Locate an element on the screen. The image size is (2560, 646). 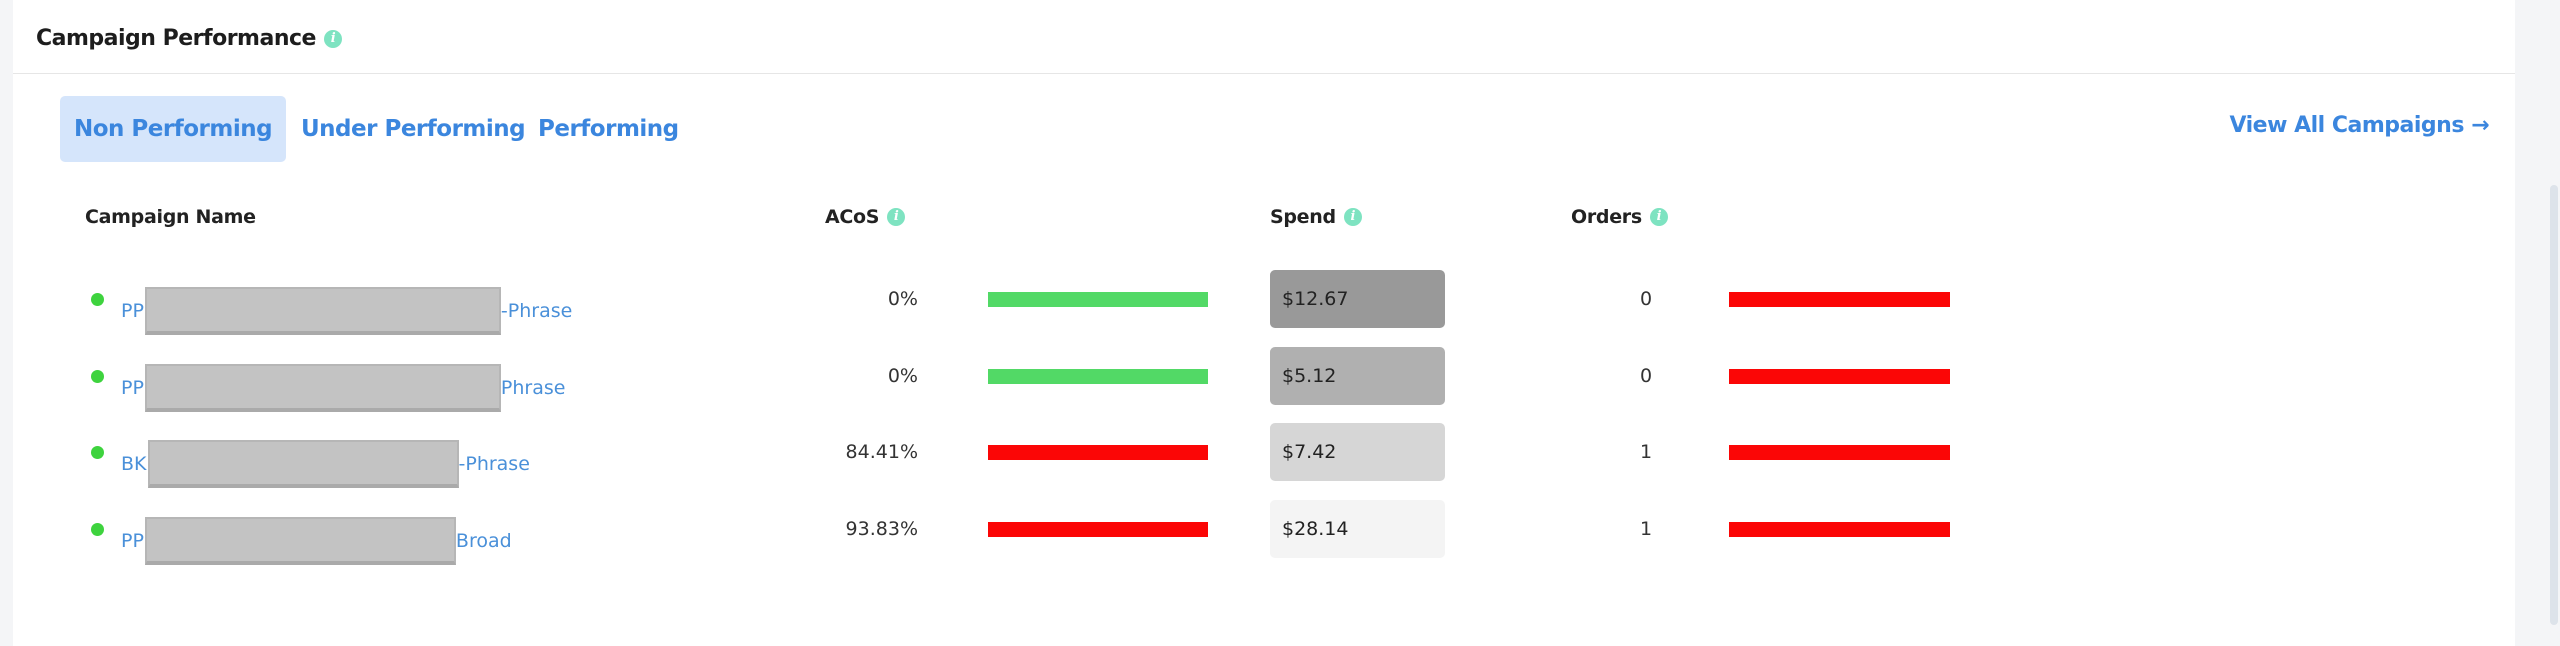
column-header-campaign-name: Campaign Name is located at coordinates (170, 217).